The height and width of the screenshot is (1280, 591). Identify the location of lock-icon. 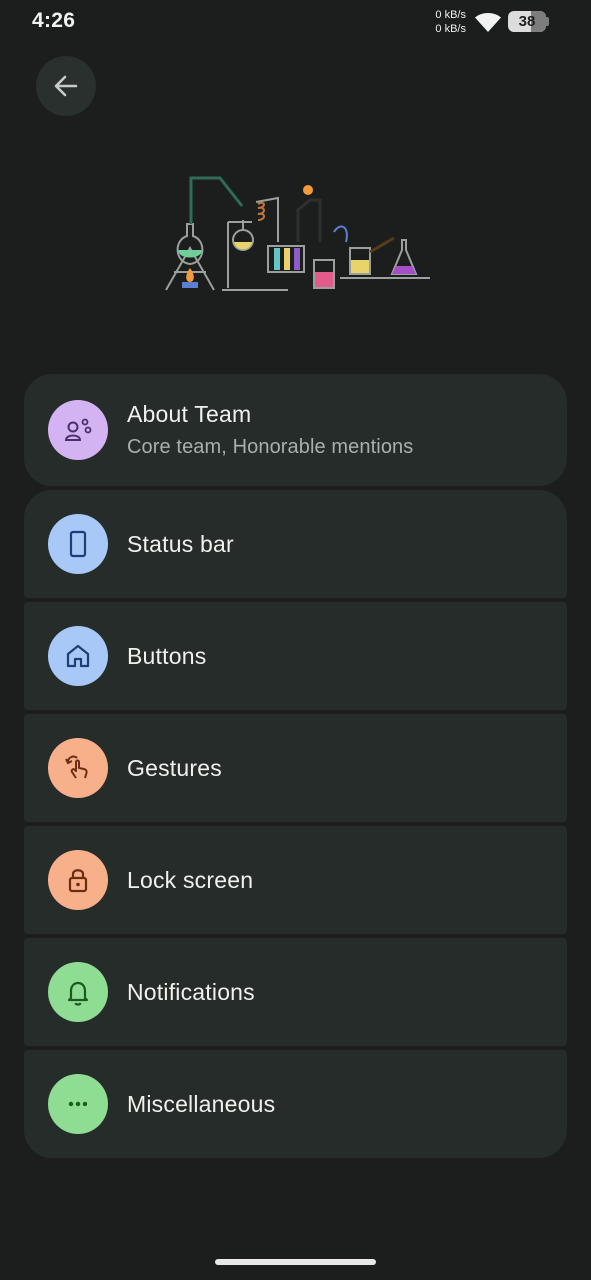
(78, 881).